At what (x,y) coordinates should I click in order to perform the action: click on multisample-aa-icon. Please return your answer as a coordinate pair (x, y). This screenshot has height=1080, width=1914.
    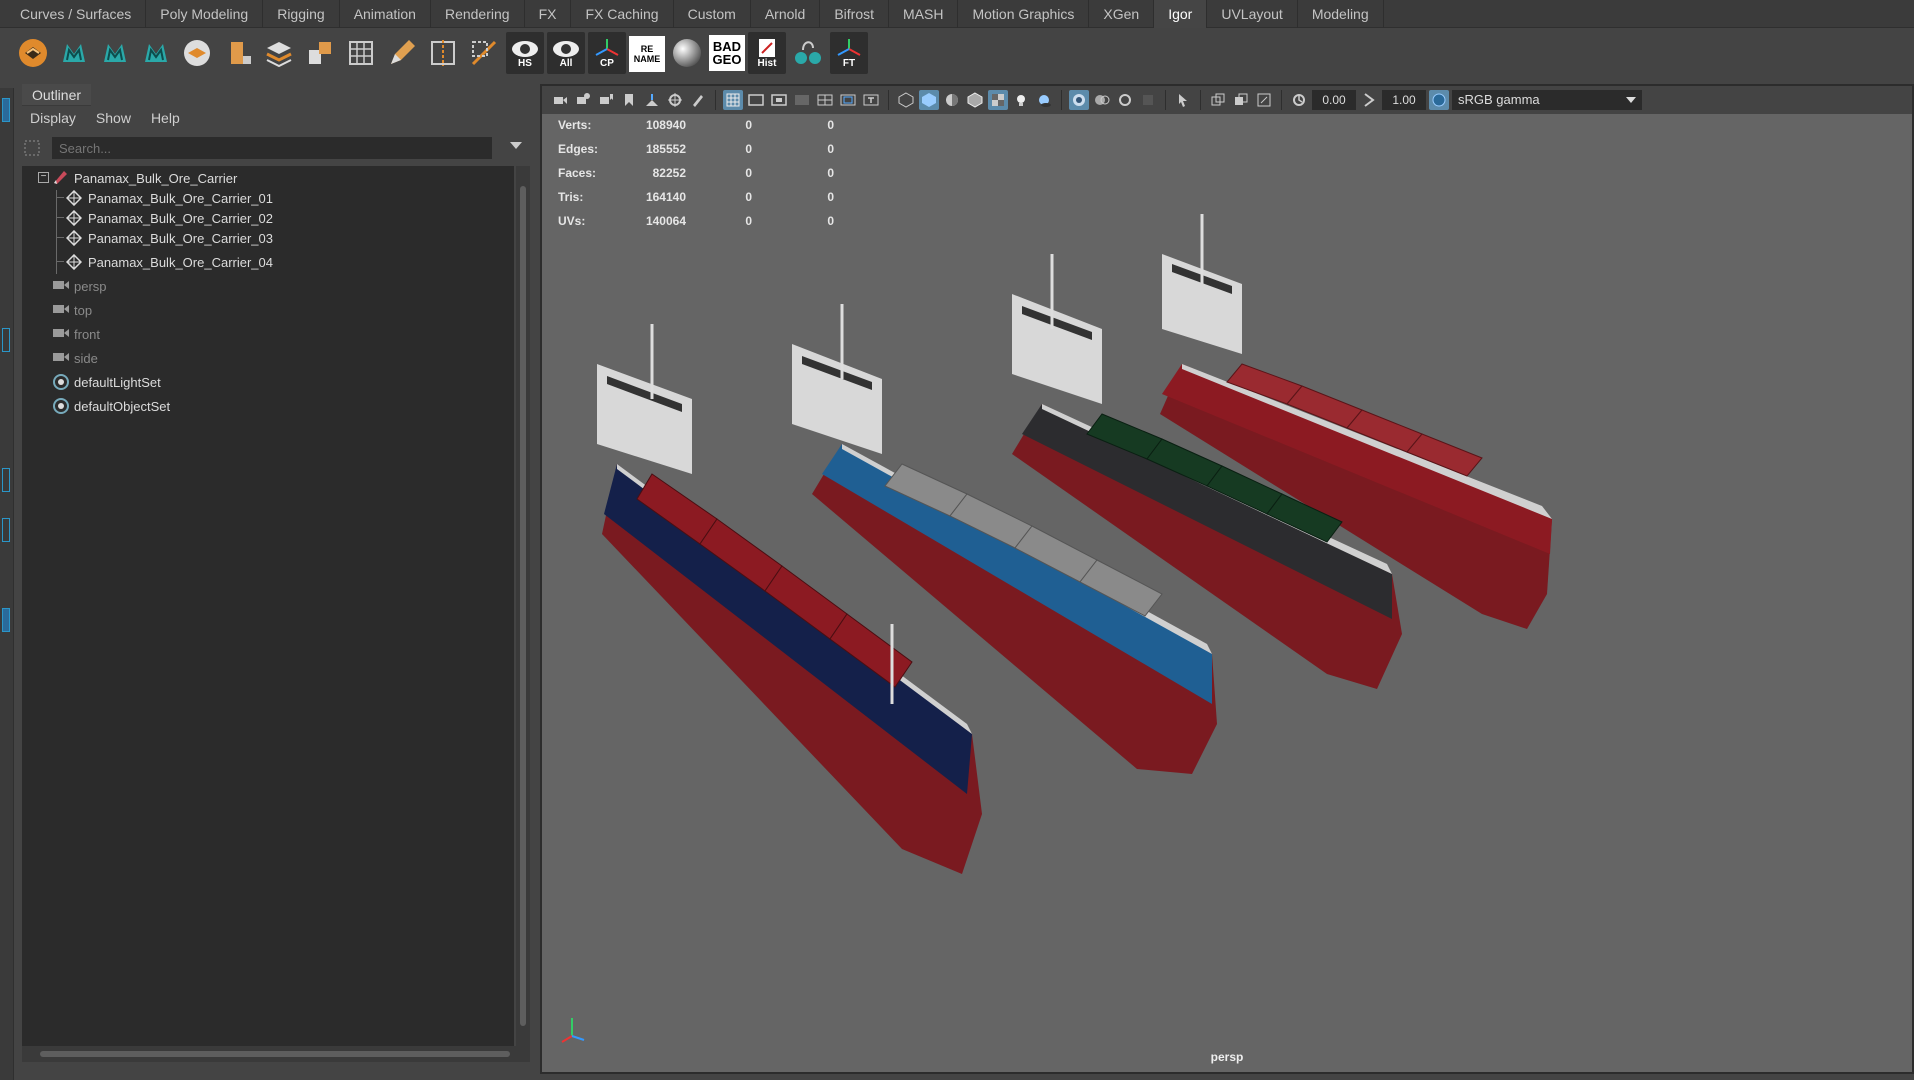
    Looking at the image, I should click on (1218, 100).